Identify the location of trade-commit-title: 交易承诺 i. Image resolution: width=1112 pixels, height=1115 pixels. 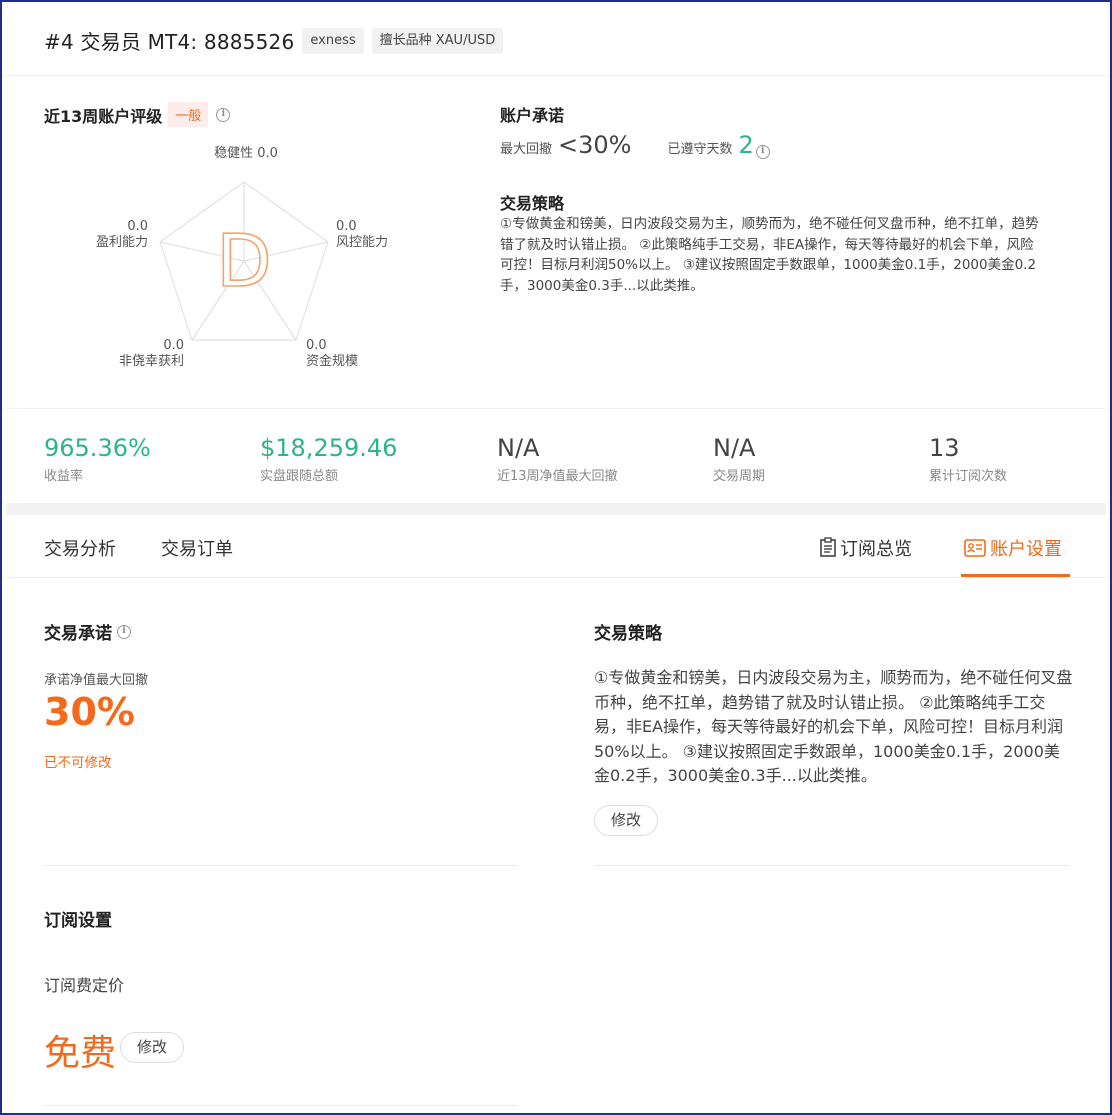
(87, 631).